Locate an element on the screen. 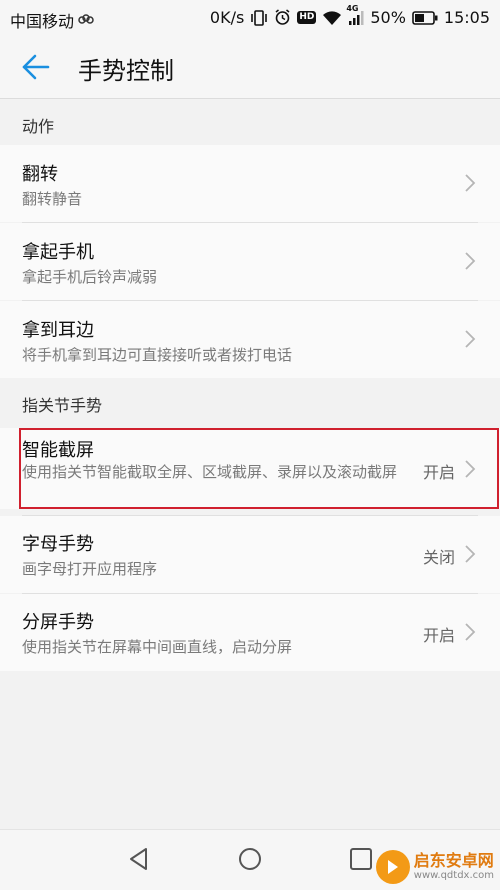 Image resolution: width=500 pixels, height=890 pixels. signal-icon: 4G is located at coordinates (355, 15).